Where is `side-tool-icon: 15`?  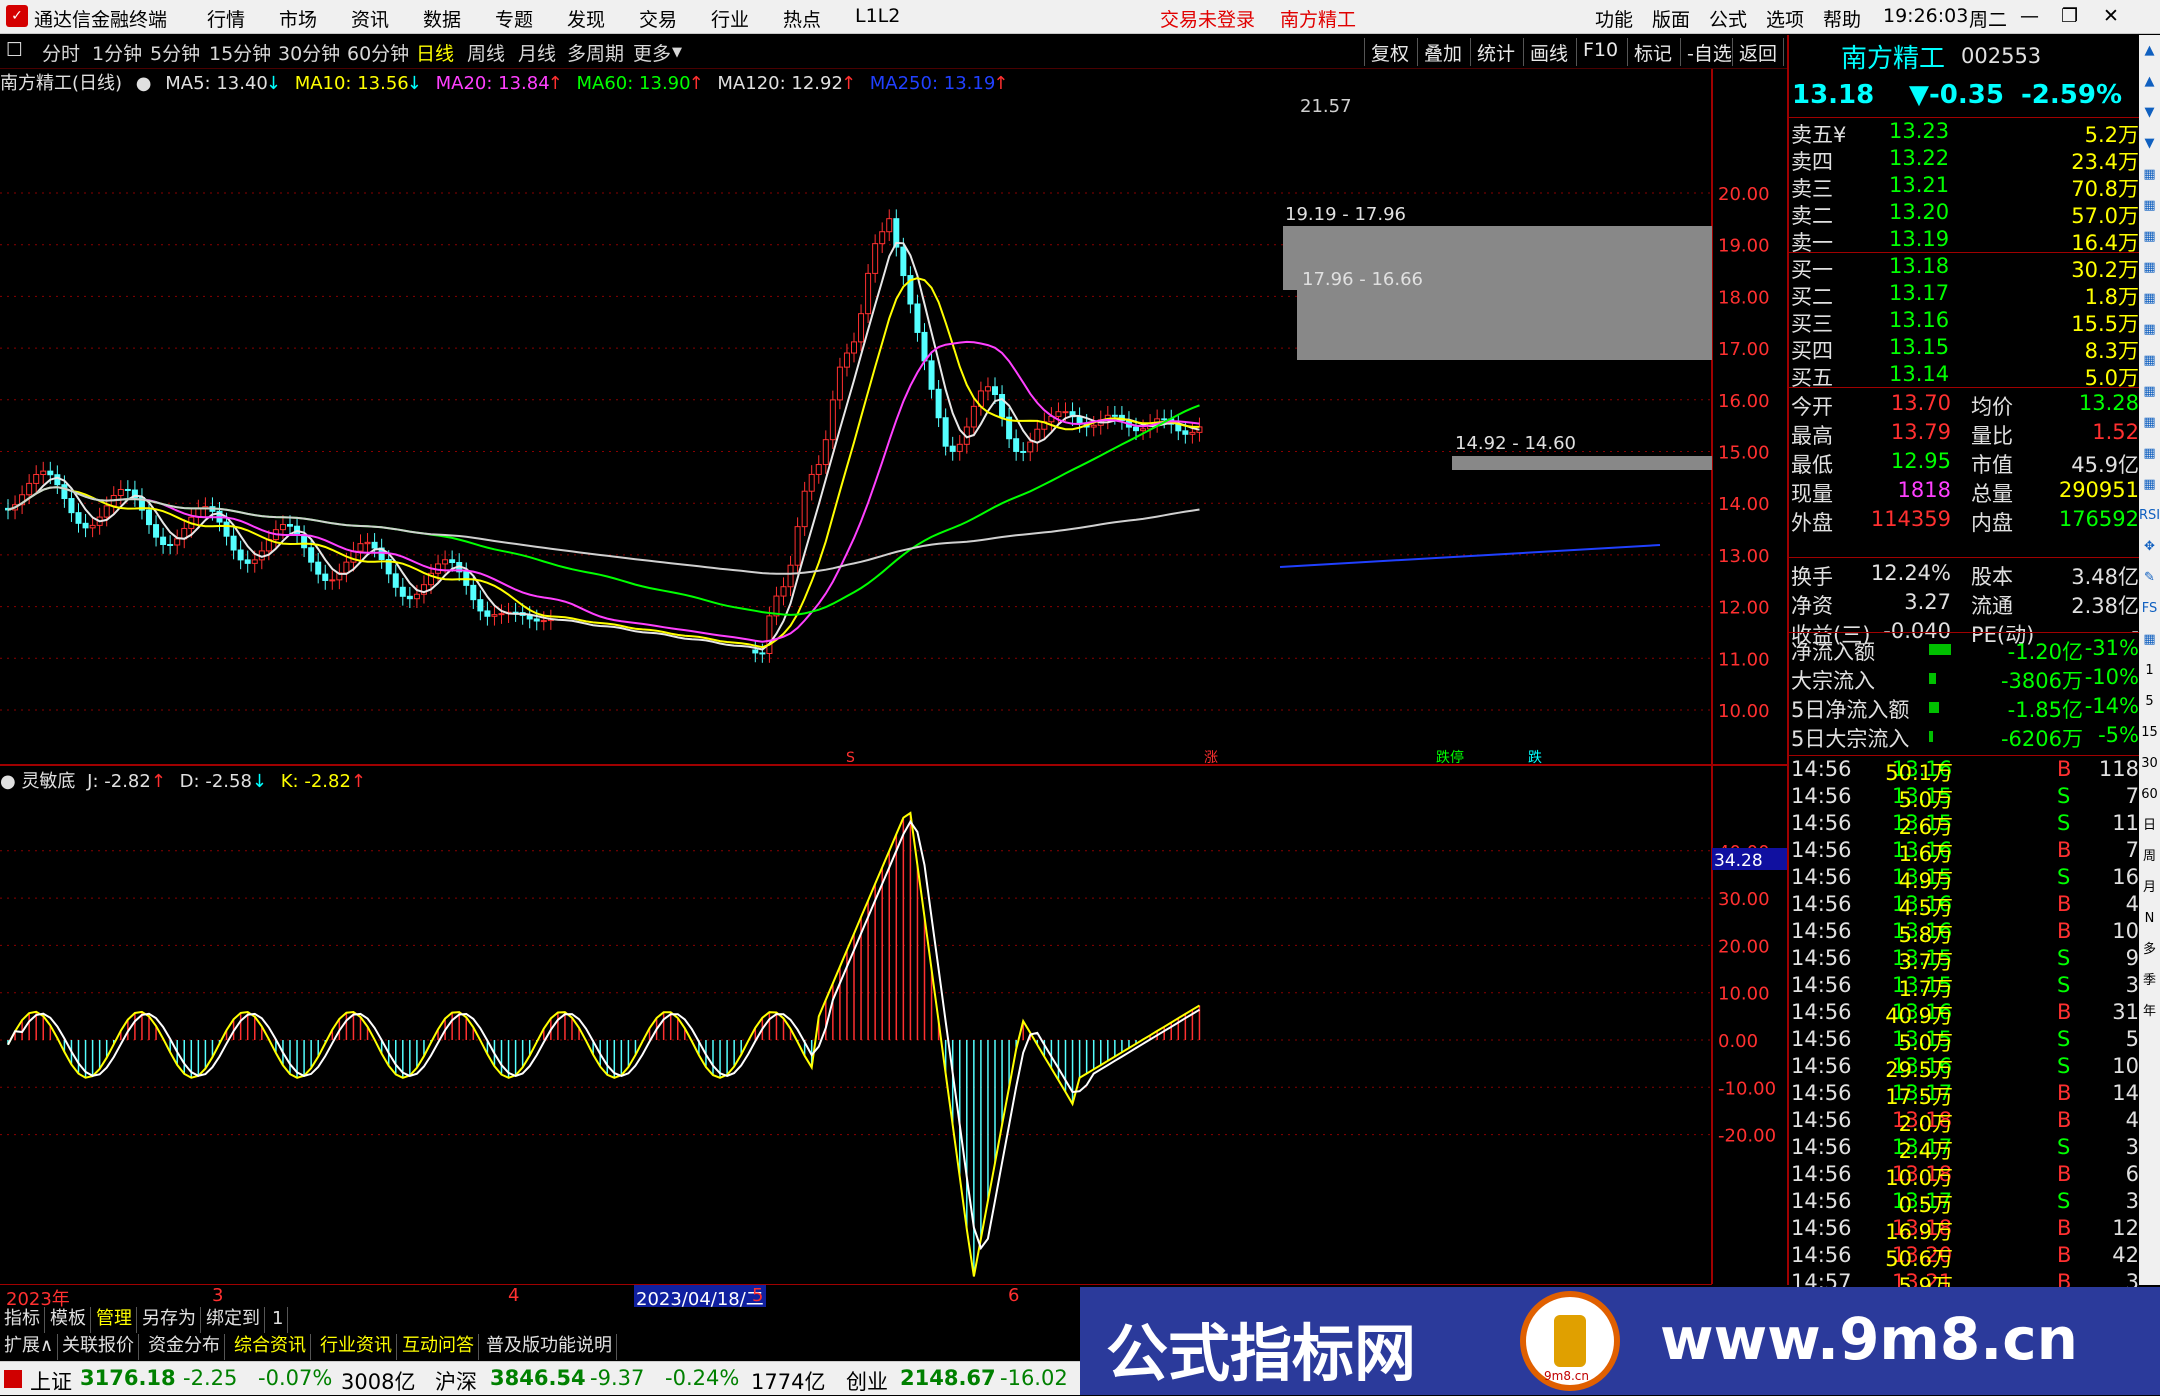 side-tool-icon: 15 is located at coordinates (2149, 732).